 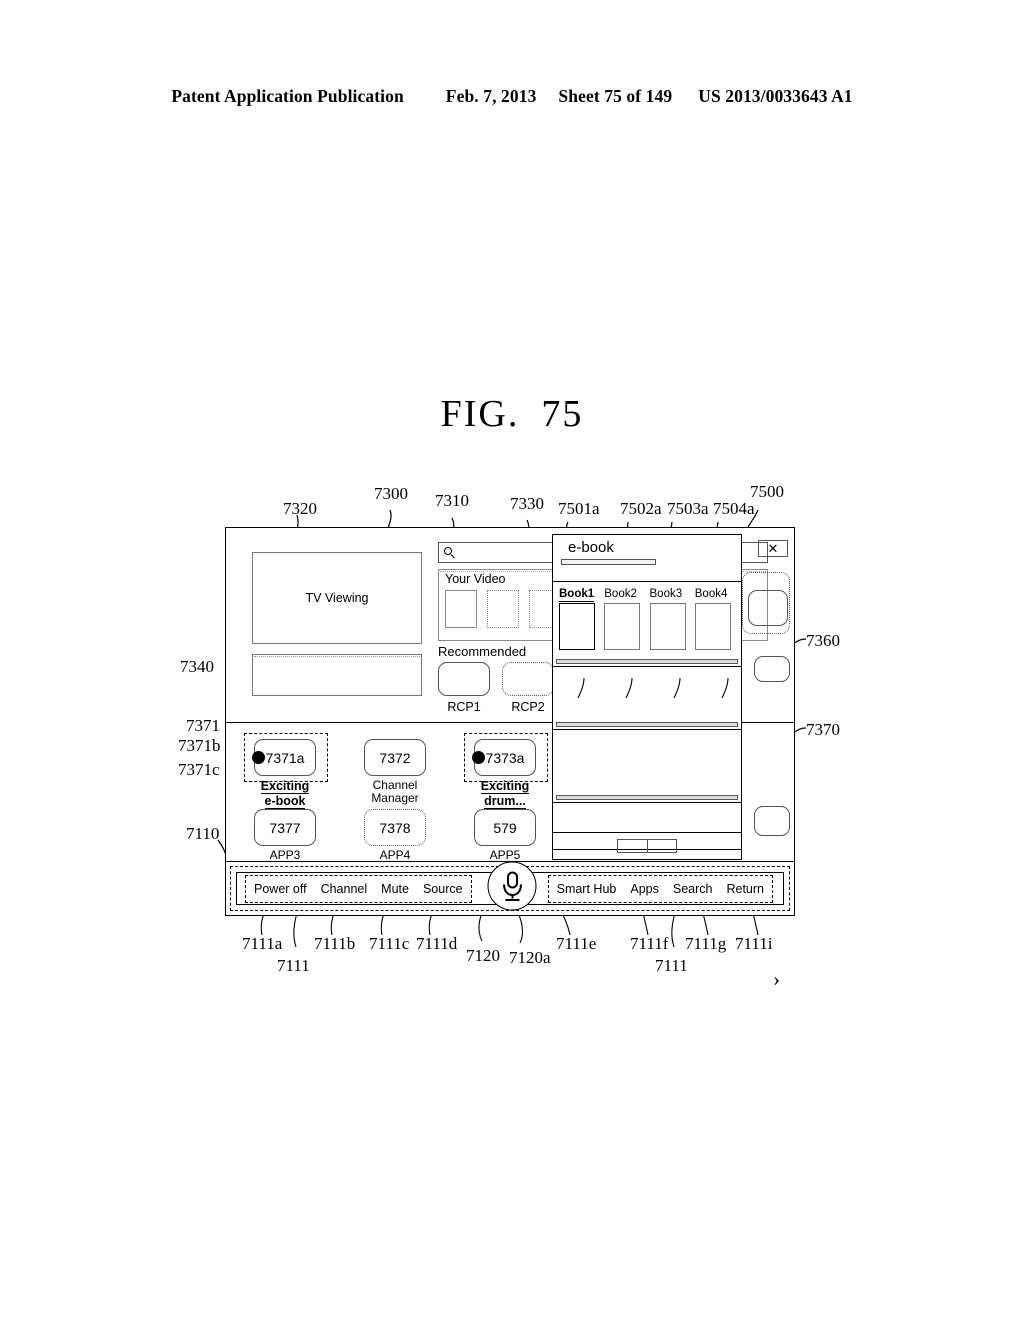 I want to click on voice-cmd-apps: Apps, so click(x=644, y=889).